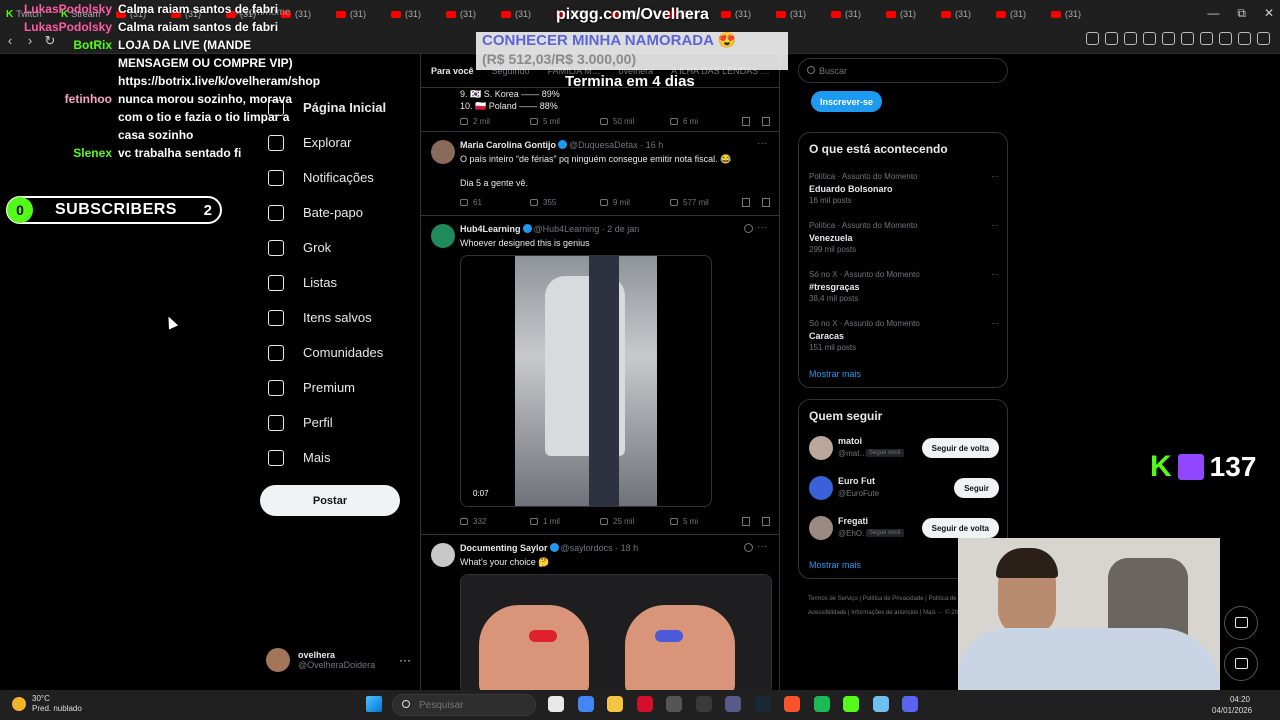 This screenshot has width=1280, height=720. I want to click on chrome-icon, so click(585, 704).